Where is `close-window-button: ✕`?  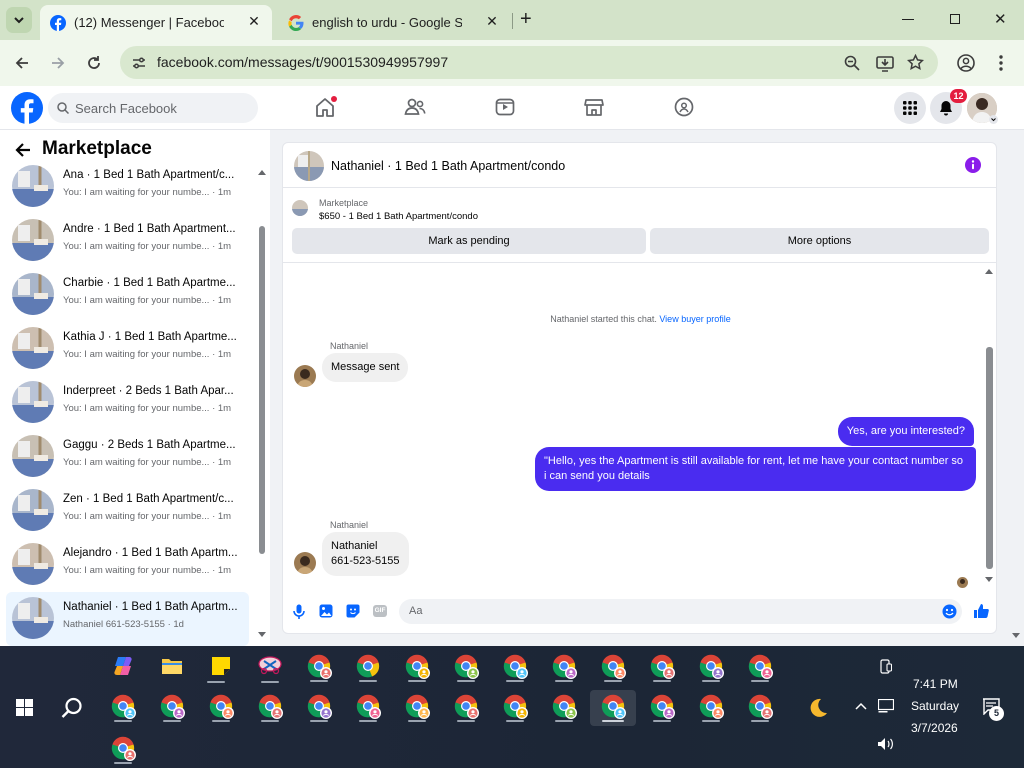 close-window-button: ✕ is located at coordinates (1000, 19).